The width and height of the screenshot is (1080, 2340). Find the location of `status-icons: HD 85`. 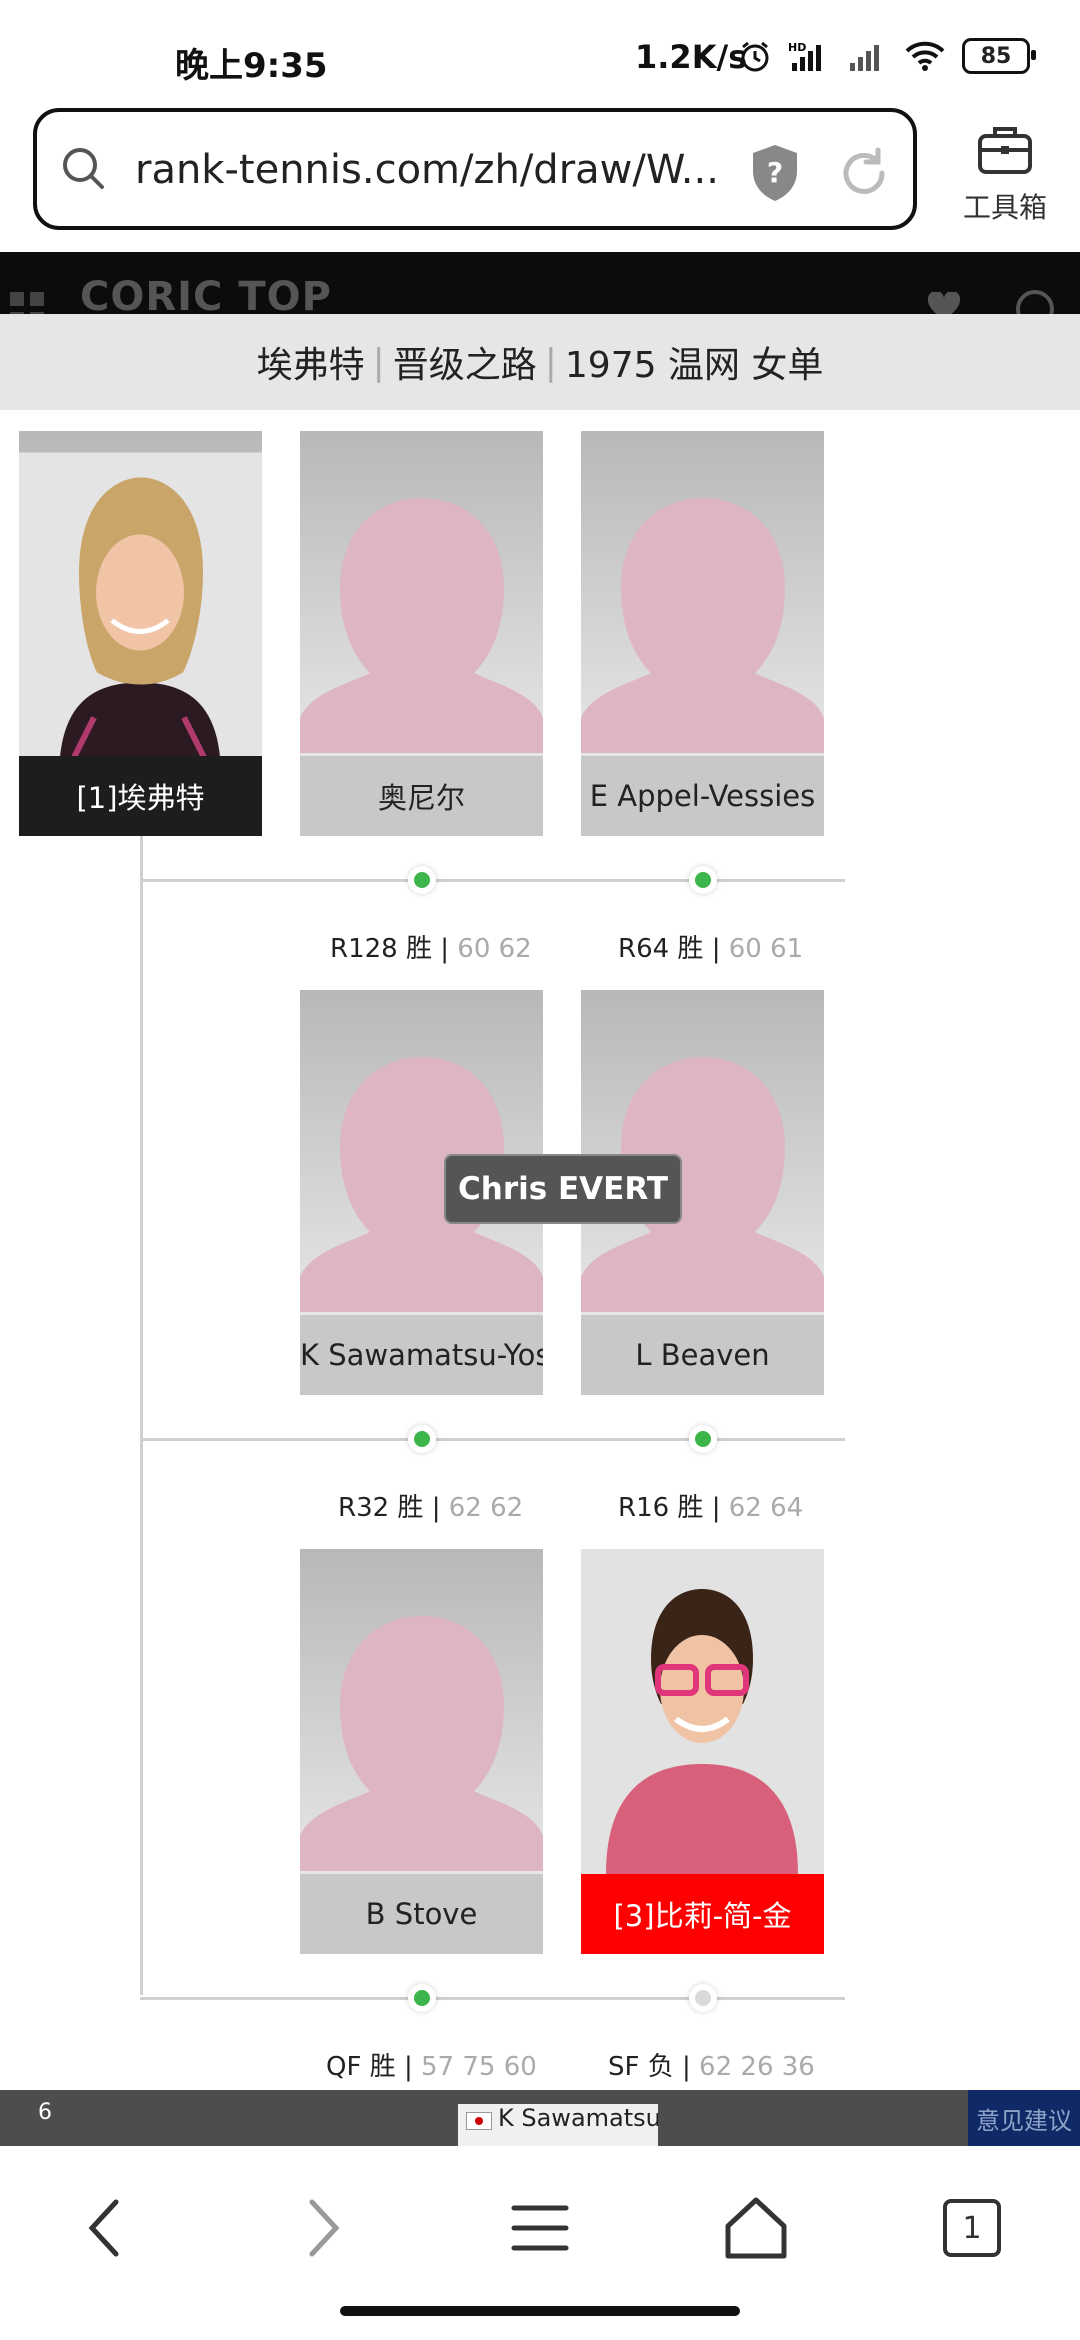

status-icons: HD 85 is located at coordinates (887, 56).